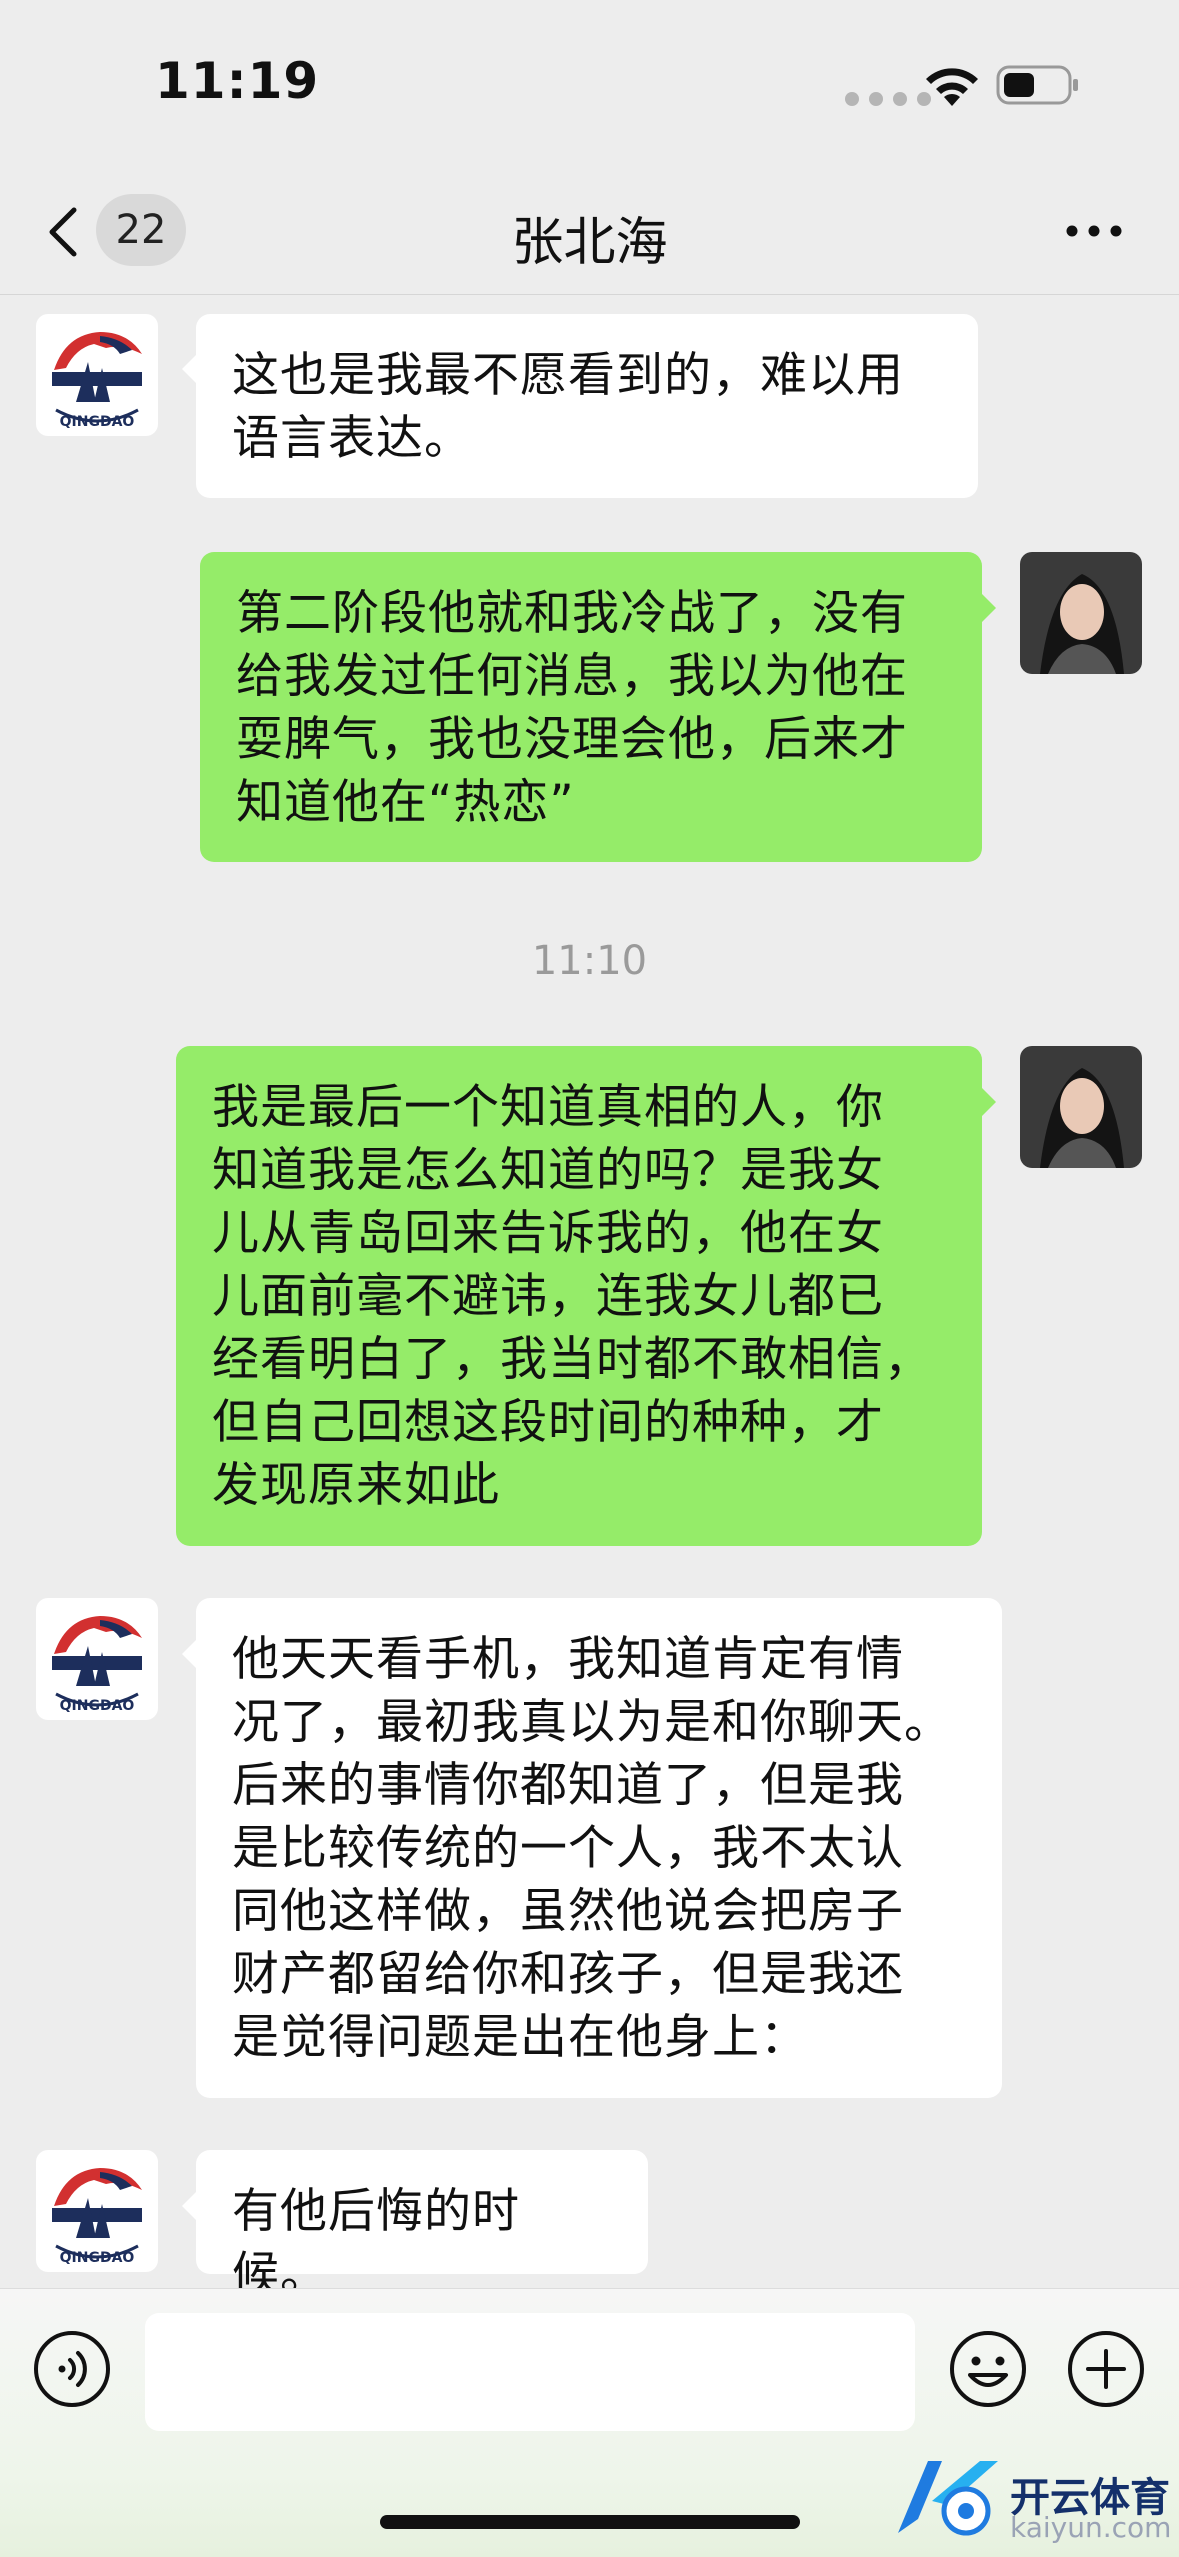  I want to click on status-time: 11:19, so click(237, 81).